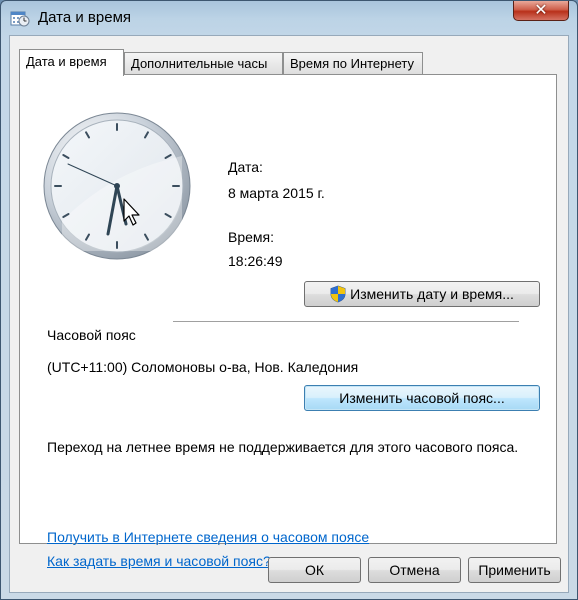 The height and width of the screenshot is (600, 578). I want to click on section-divider, so click(346, 321).